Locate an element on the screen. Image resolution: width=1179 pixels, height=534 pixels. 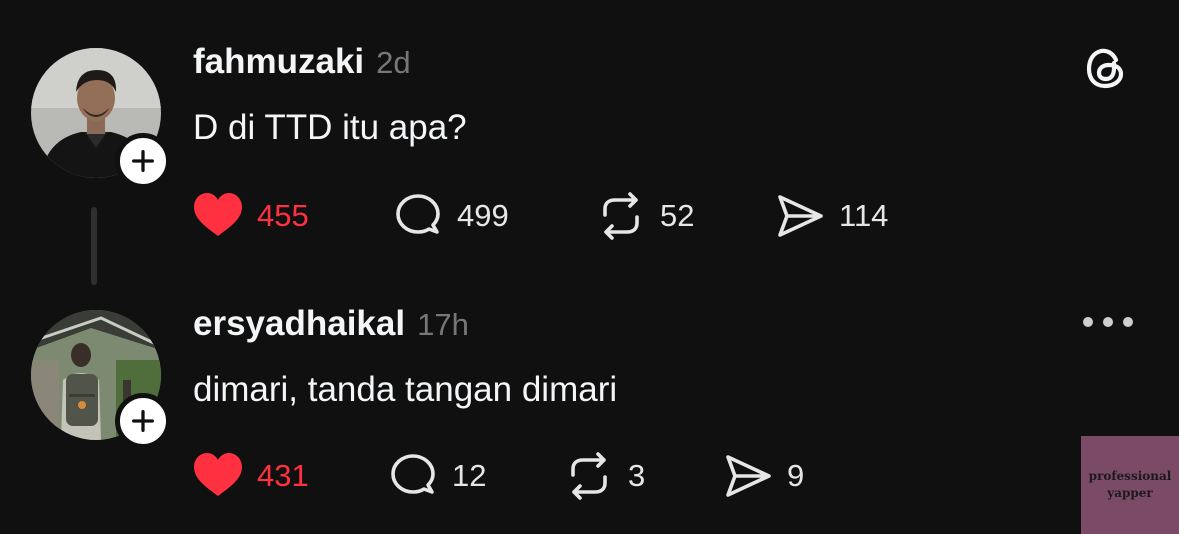
username: fahmuzaki is located at coordinates (278, 62).